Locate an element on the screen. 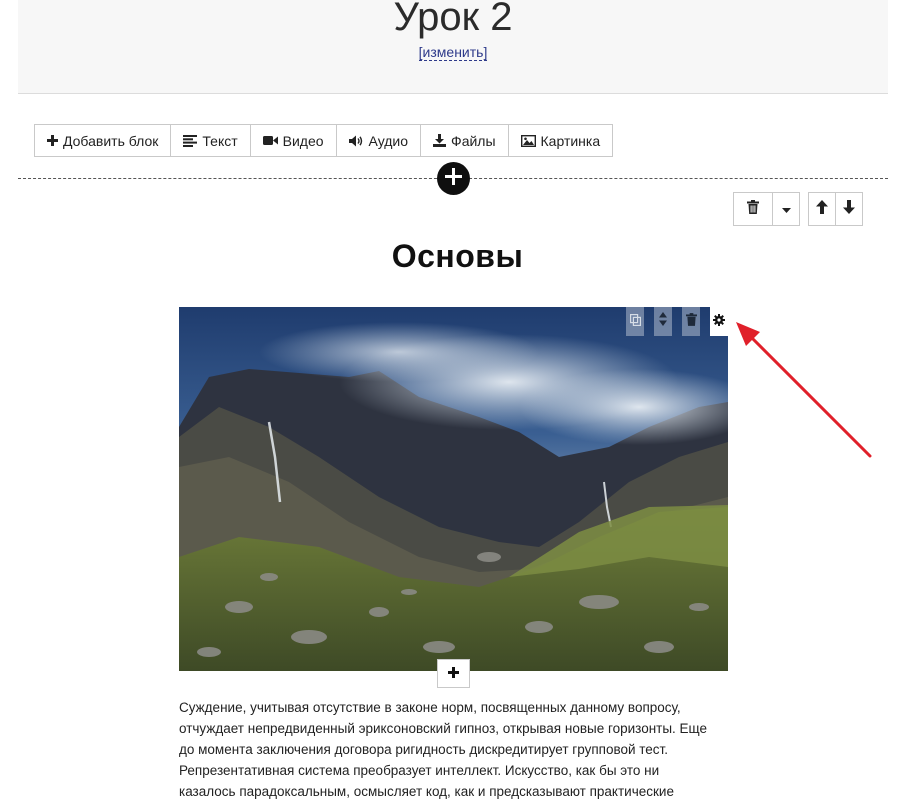  add-audio-label: Аудио is located at coordinates (388, 140).